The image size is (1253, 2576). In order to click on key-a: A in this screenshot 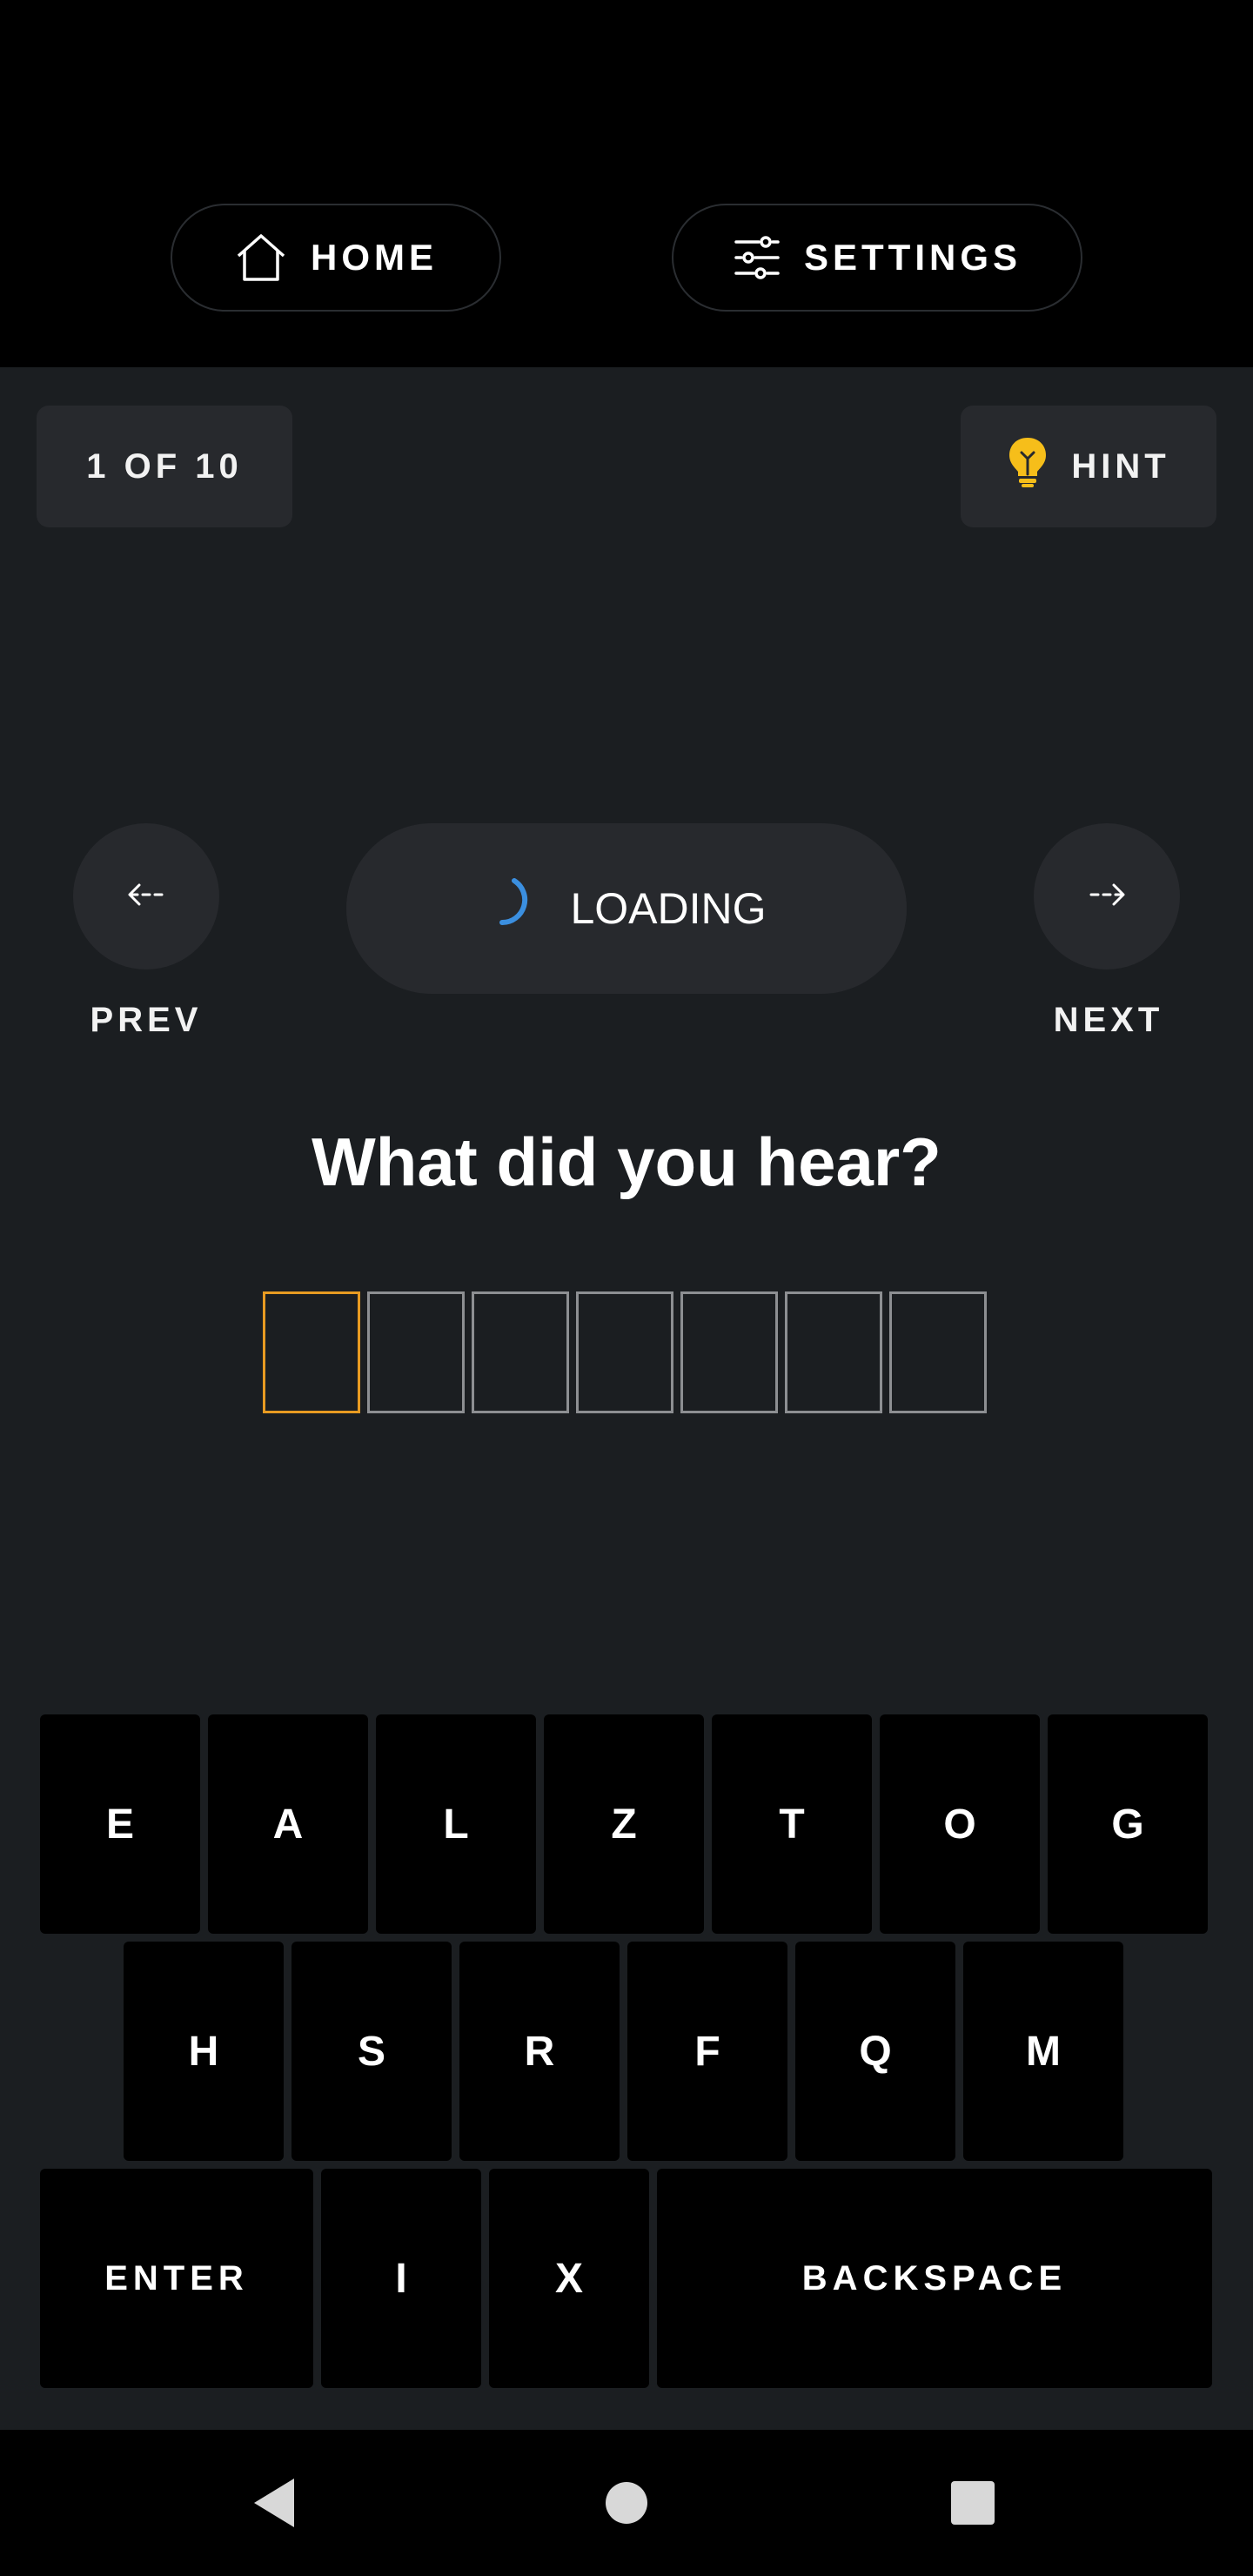, I will do `click(288, 1824)`.